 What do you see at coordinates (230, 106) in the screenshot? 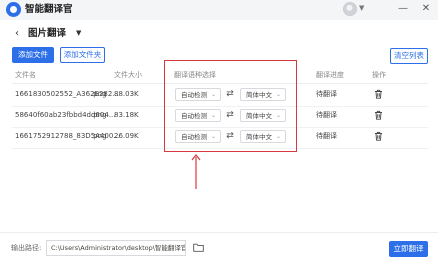
I see `highlight-box` at bounding box center [230, 106].